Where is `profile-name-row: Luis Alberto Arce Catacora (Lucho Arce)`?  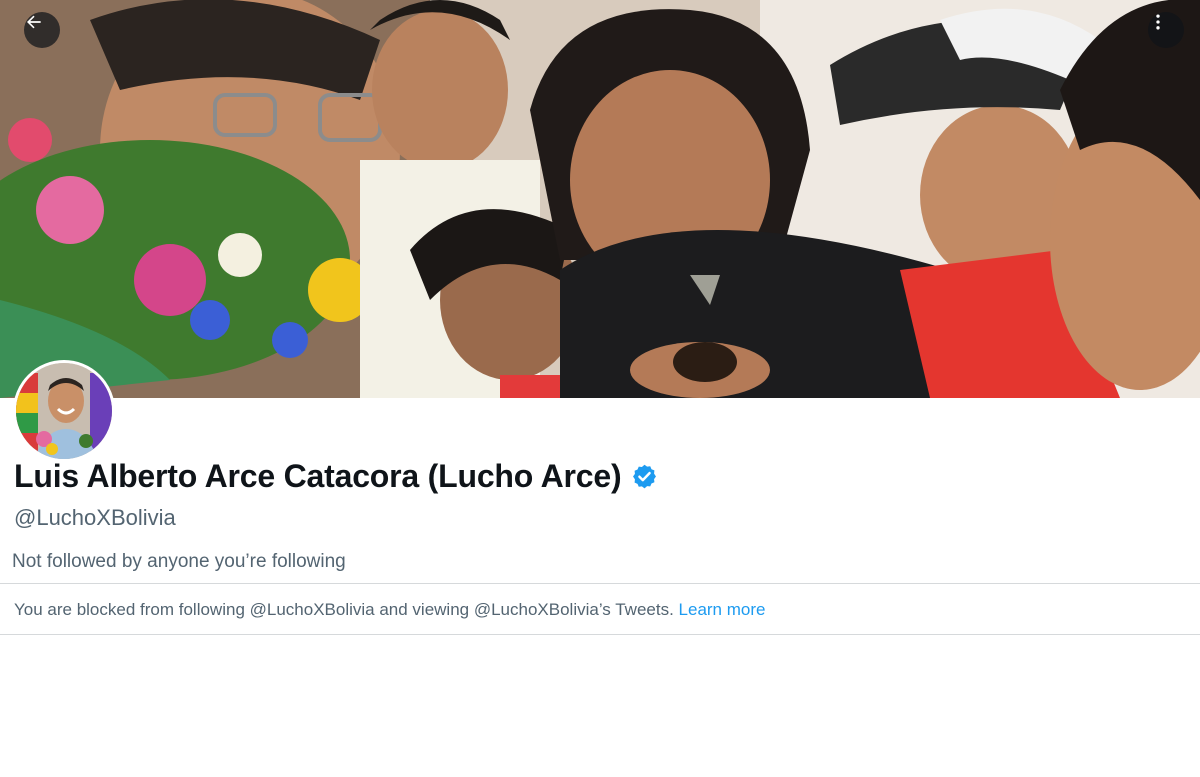 profile-name-row: Luis Alberto Arce Catacora (Lucho Arce) is located at coordinates (336, 476).